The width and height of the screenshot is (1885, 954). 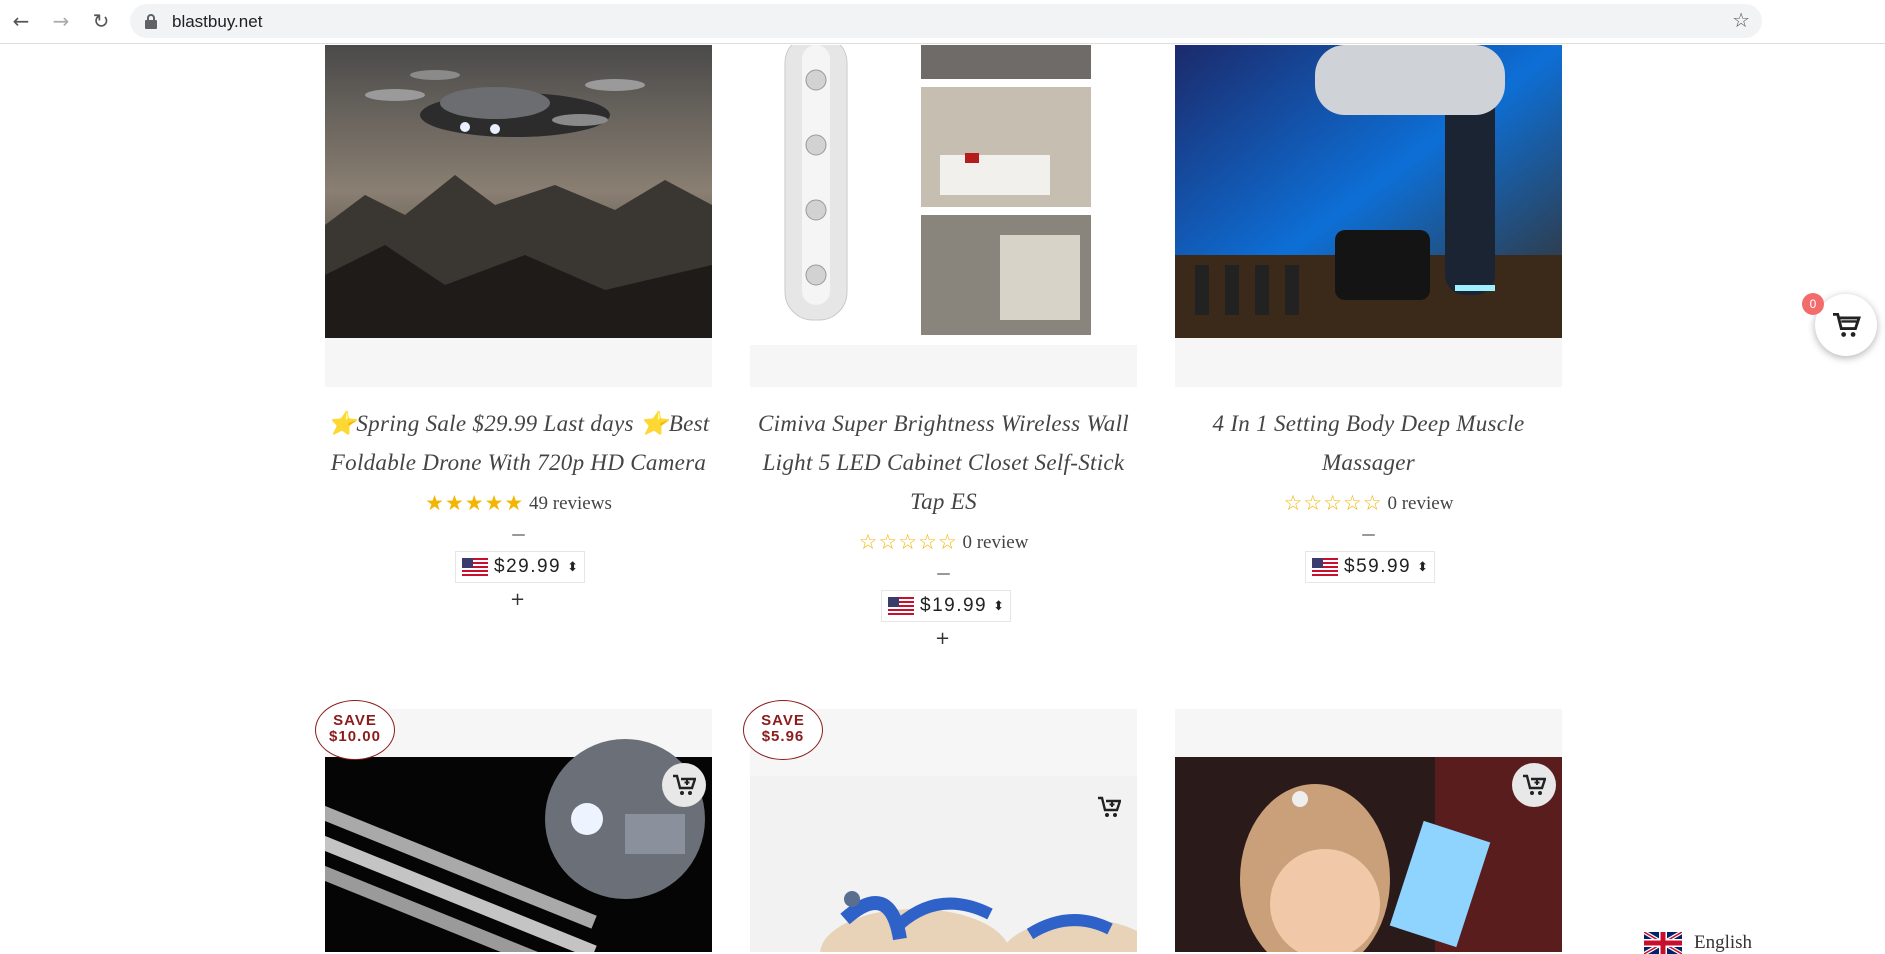 I want to click on bookmark-star-icon: ☆, so click(x=1741, y=20).